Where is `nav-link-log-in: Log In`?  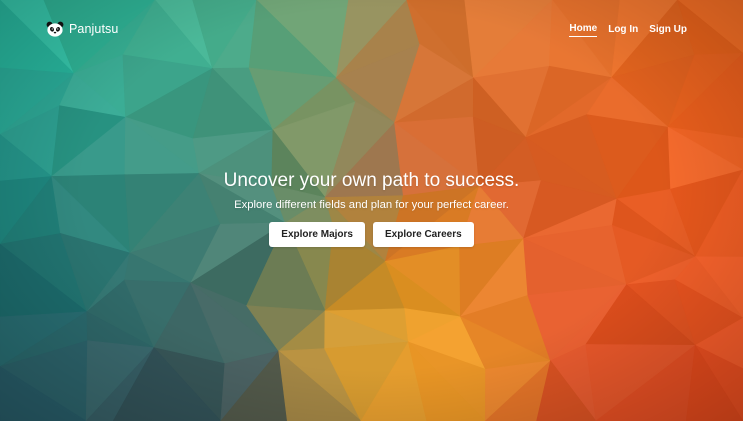 nav-link-log-in: Log In is located at coordinates (623, 30).